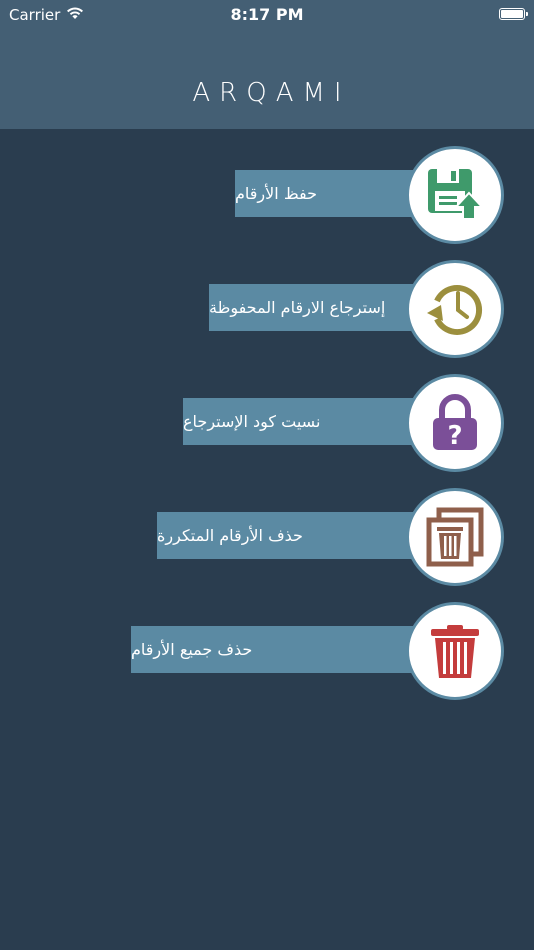  What do you see at coordinates (295, 535) in the screenshot?
I see `menu-item-label: حذف الأرقام المتكررة` at bounding box center [295, 535].